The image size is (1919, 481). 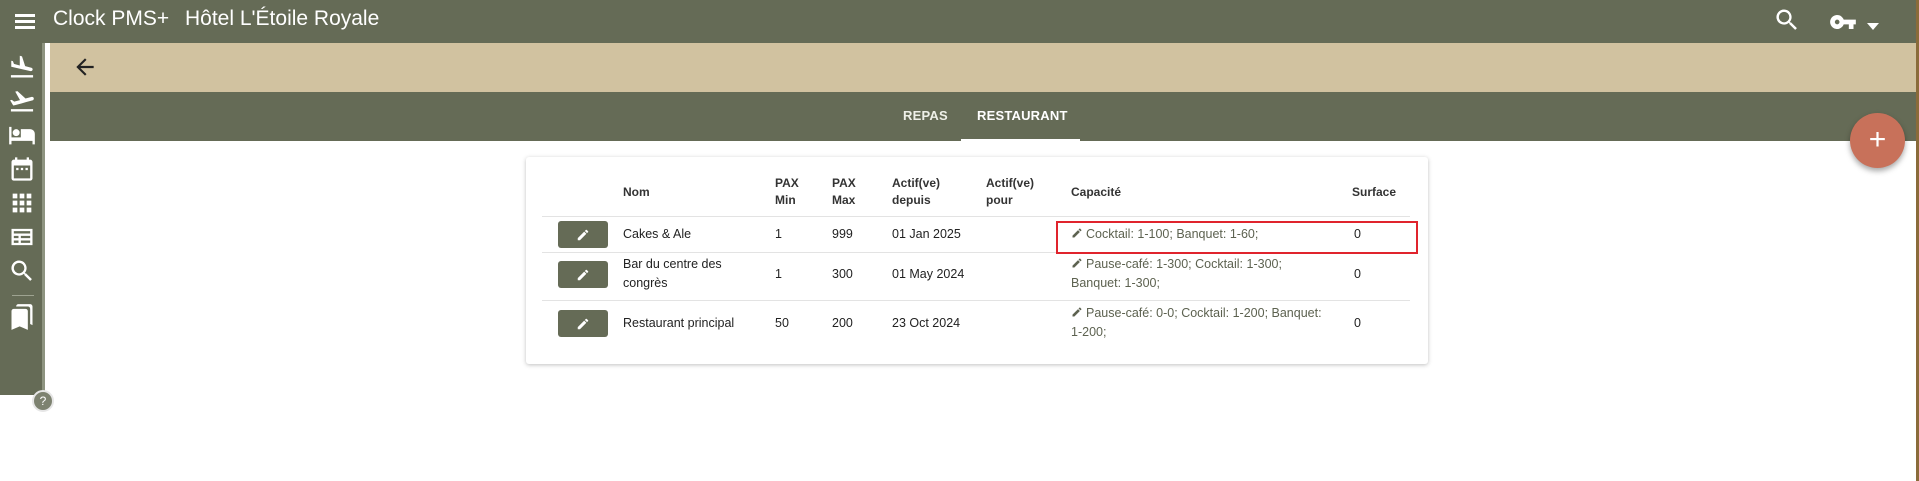 What do you see at coordinates (1115, 283) in the screenshot?
I see `capacite-text-line2: Banquet: 1-300;` at bounding box center [1115, 283].